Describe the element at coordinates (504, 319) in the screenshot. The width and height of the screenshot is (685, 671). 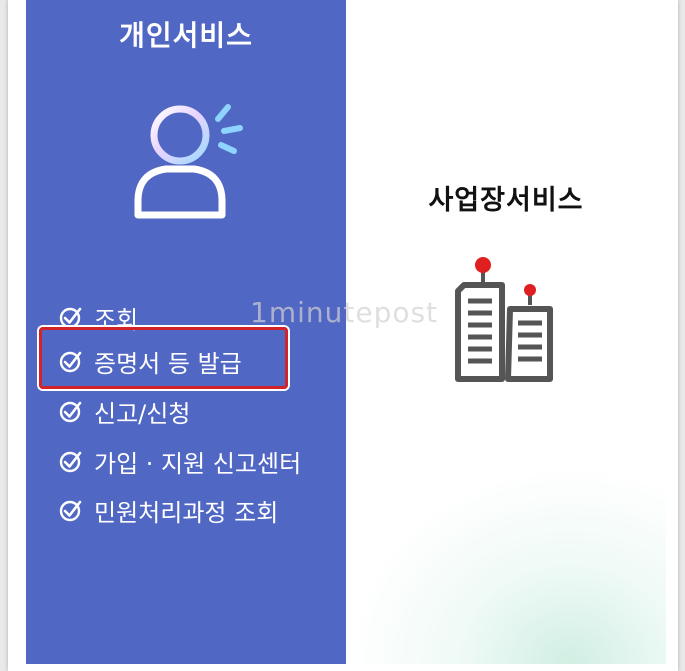
I see `building-icon` at that location.